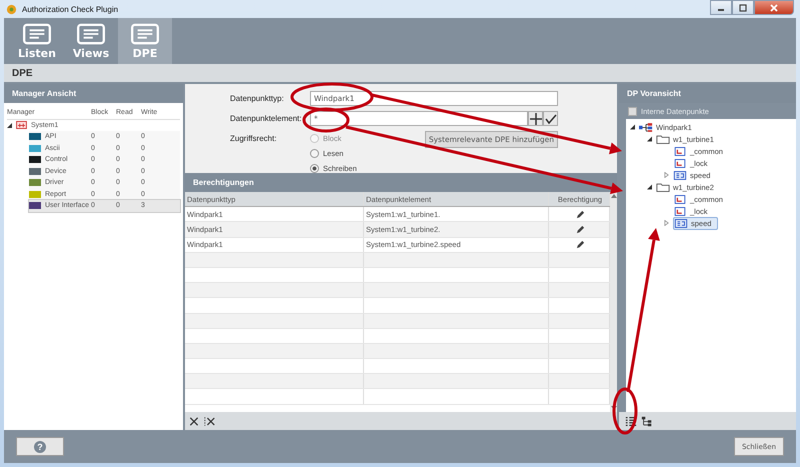  I want to click on close-button, so click(774, 7).